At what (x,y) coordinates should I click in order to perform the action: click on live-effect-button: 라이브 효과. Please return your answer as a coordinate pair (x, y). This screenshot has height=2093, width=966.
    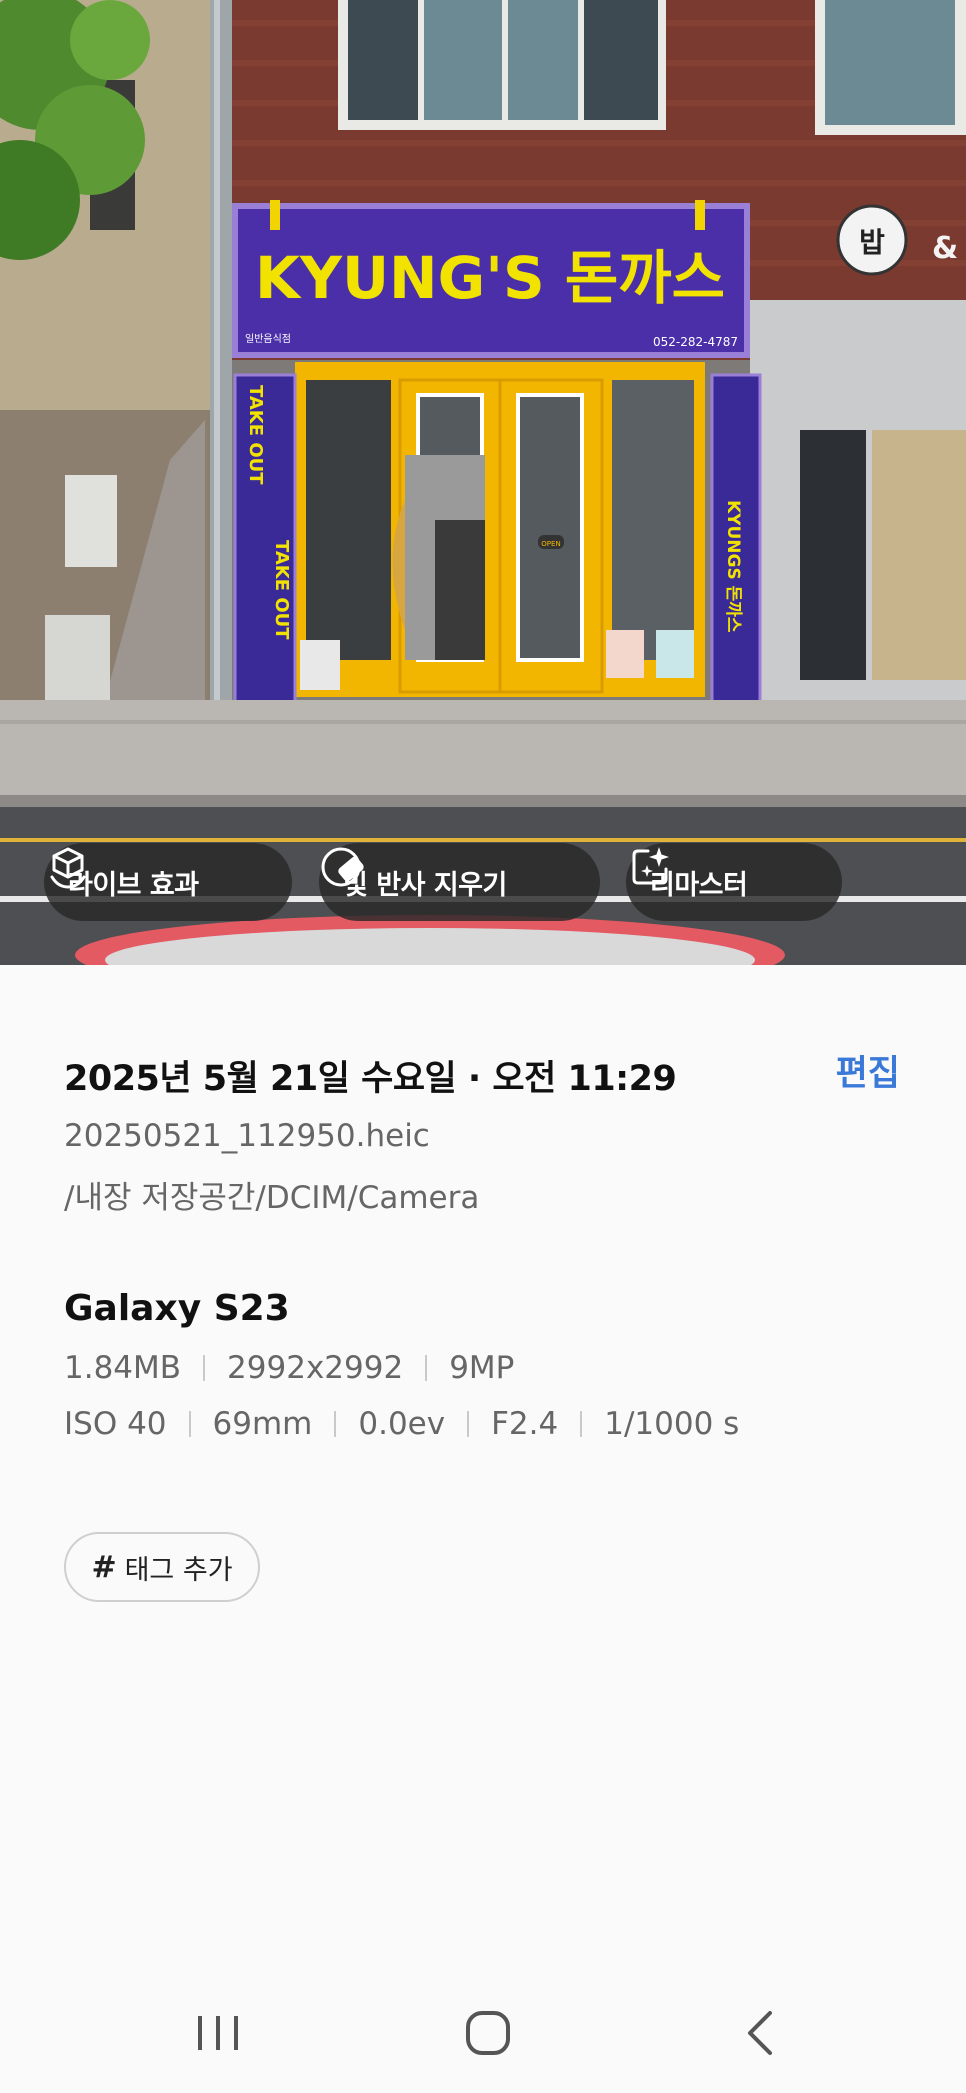
    Looking at the image, I should click on (168, 882).